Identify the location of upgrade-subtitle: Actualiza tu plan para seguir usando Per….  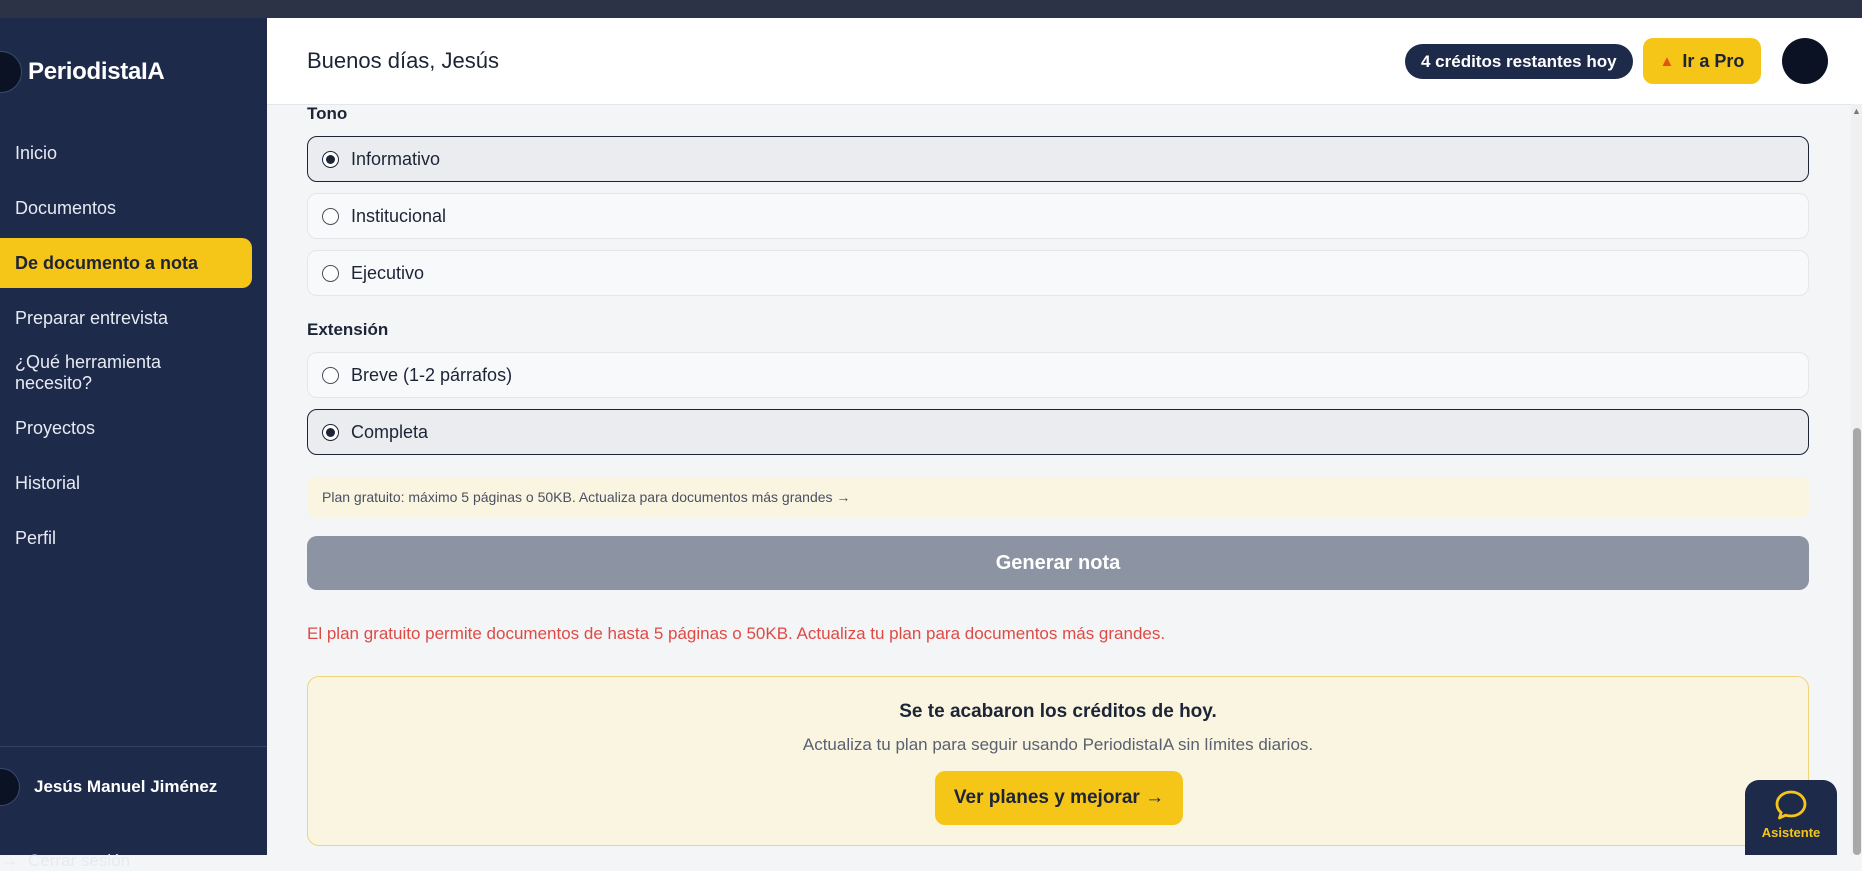
(1058, 744).